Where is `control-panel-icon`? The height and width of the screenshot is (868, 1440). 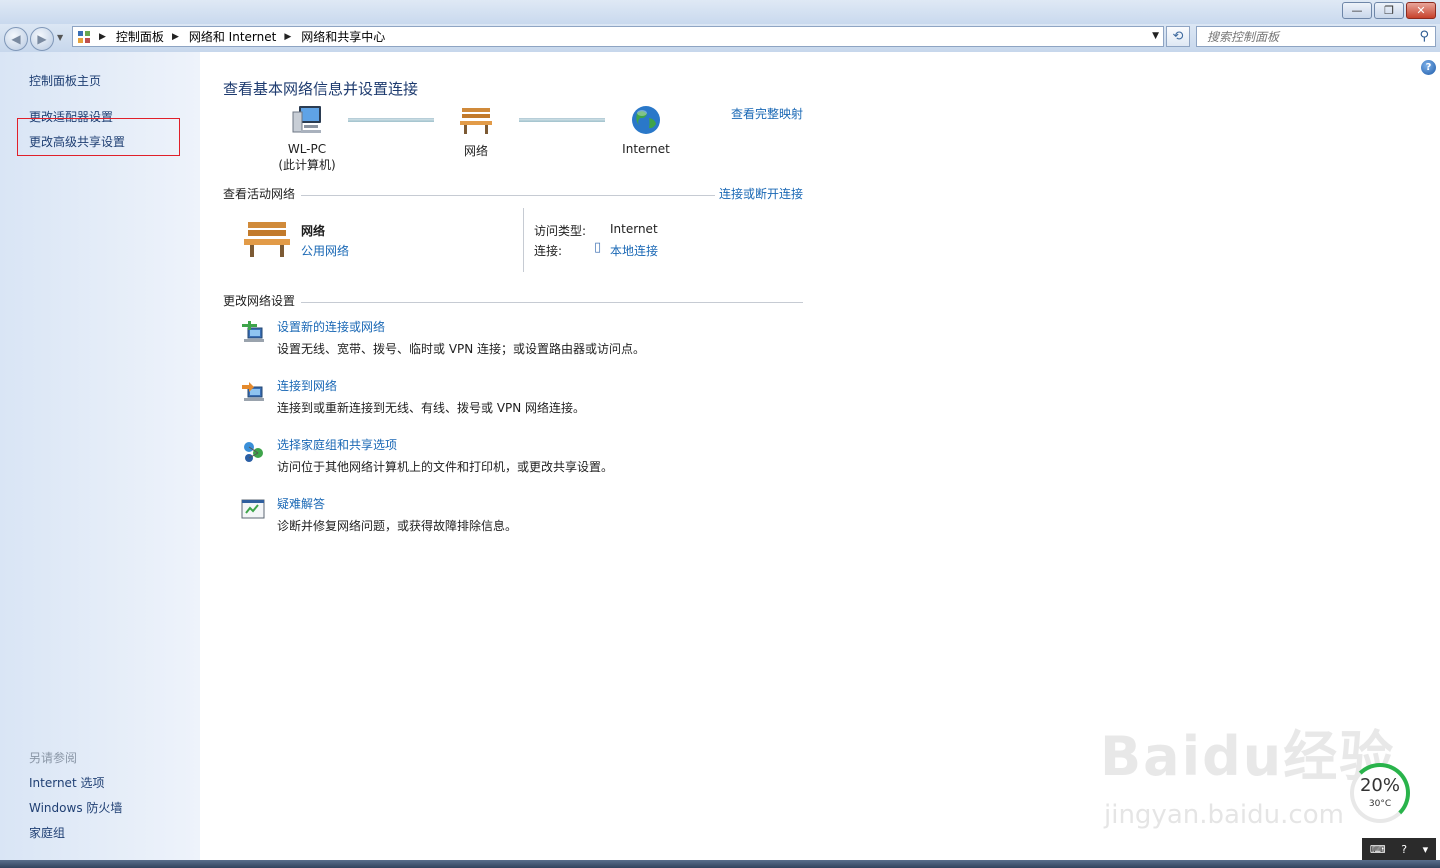
control-panel-icon is located at coordinates (84, 37).